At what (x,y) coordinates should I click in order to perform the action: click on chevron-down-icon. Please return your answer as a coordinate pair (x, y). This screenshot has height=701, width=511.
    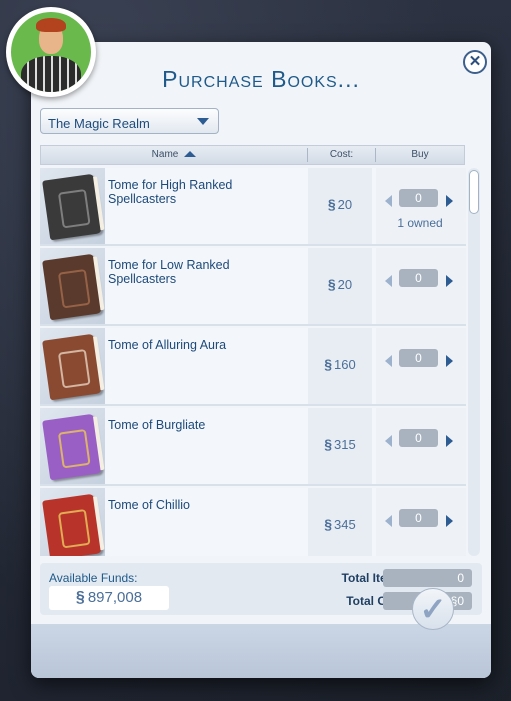
    Looking at the image, I should click on (203, 121).